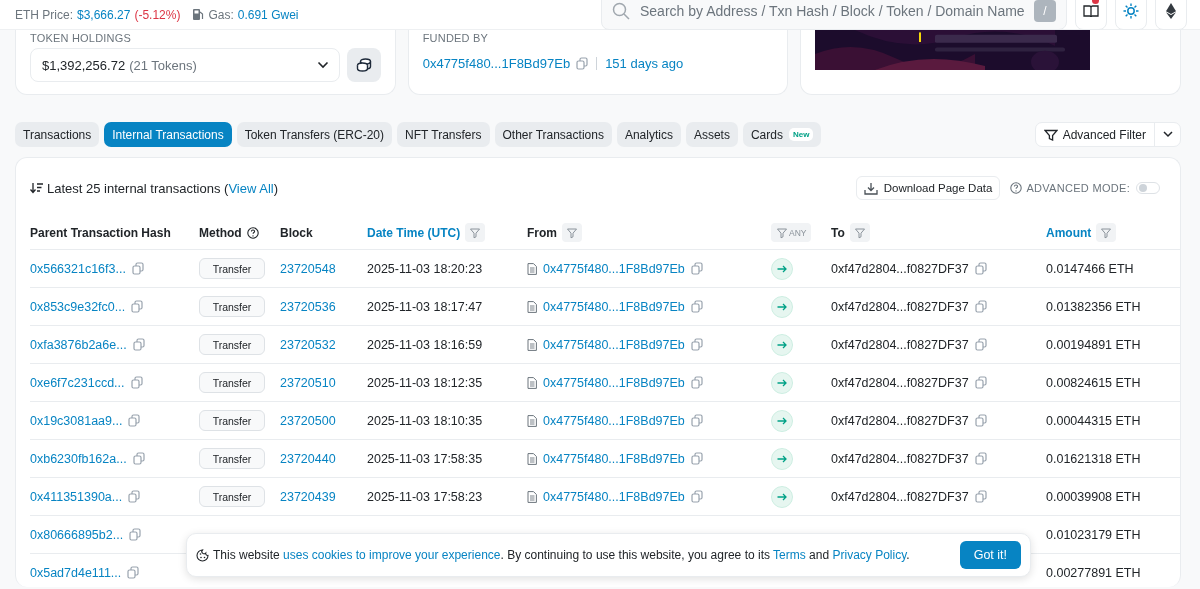  I want to click on cookie-policy-link: Terms, so click(789, 555).